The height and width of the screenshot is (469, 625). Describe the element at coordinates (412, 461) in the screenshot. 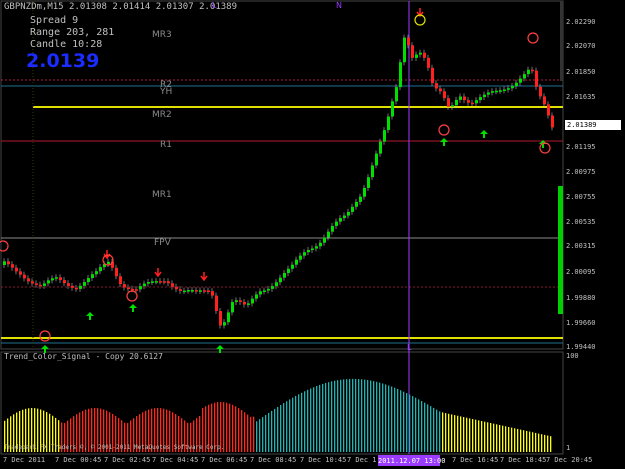

I see `time-axis-label: 2011.12.07 13:00` at that location.